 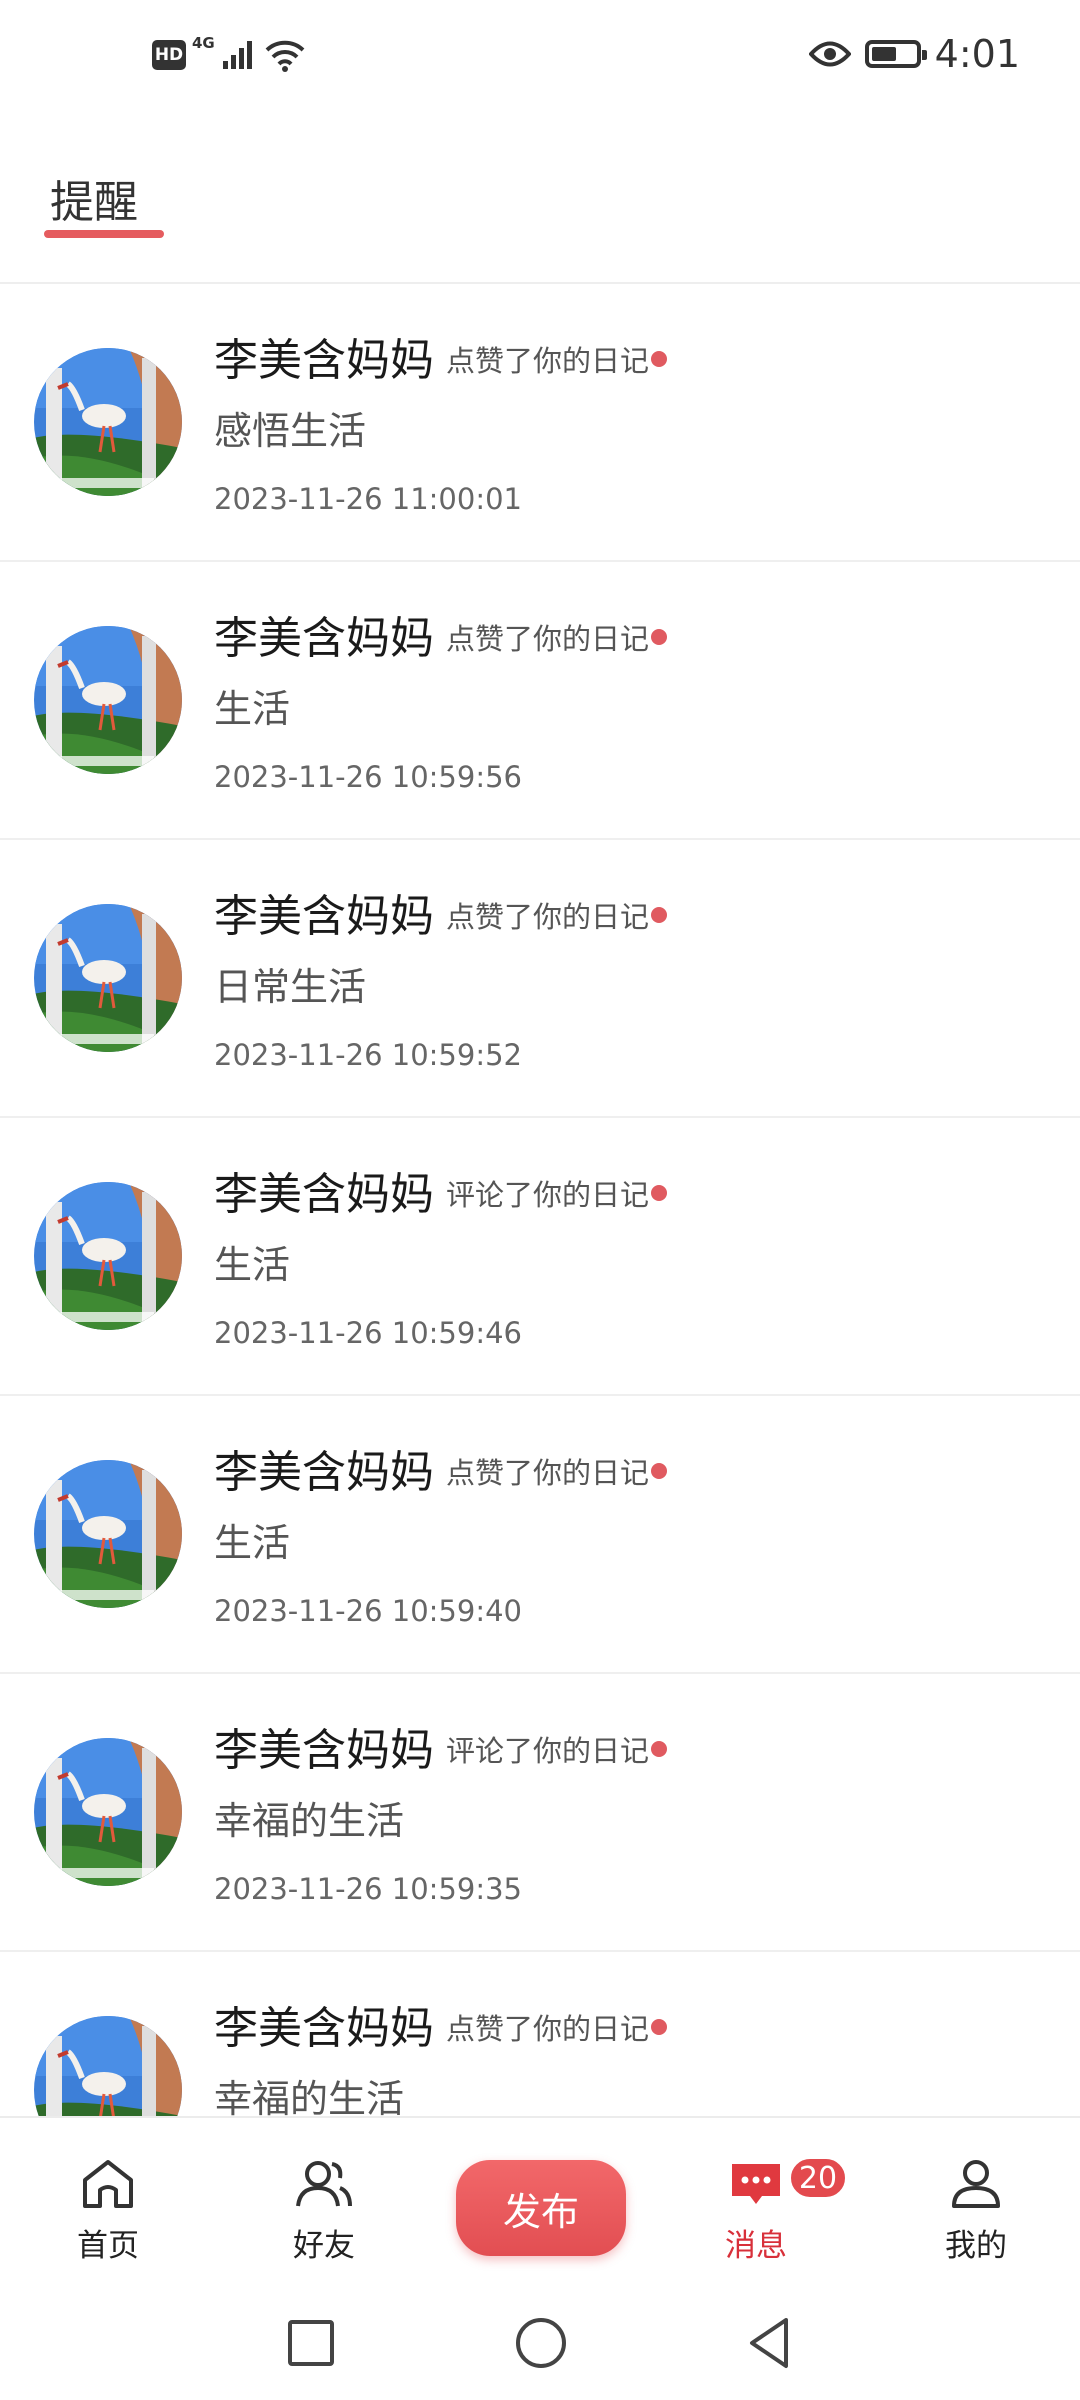 I want to click on diary-title: 日常生活, so click(x=290, y=987).